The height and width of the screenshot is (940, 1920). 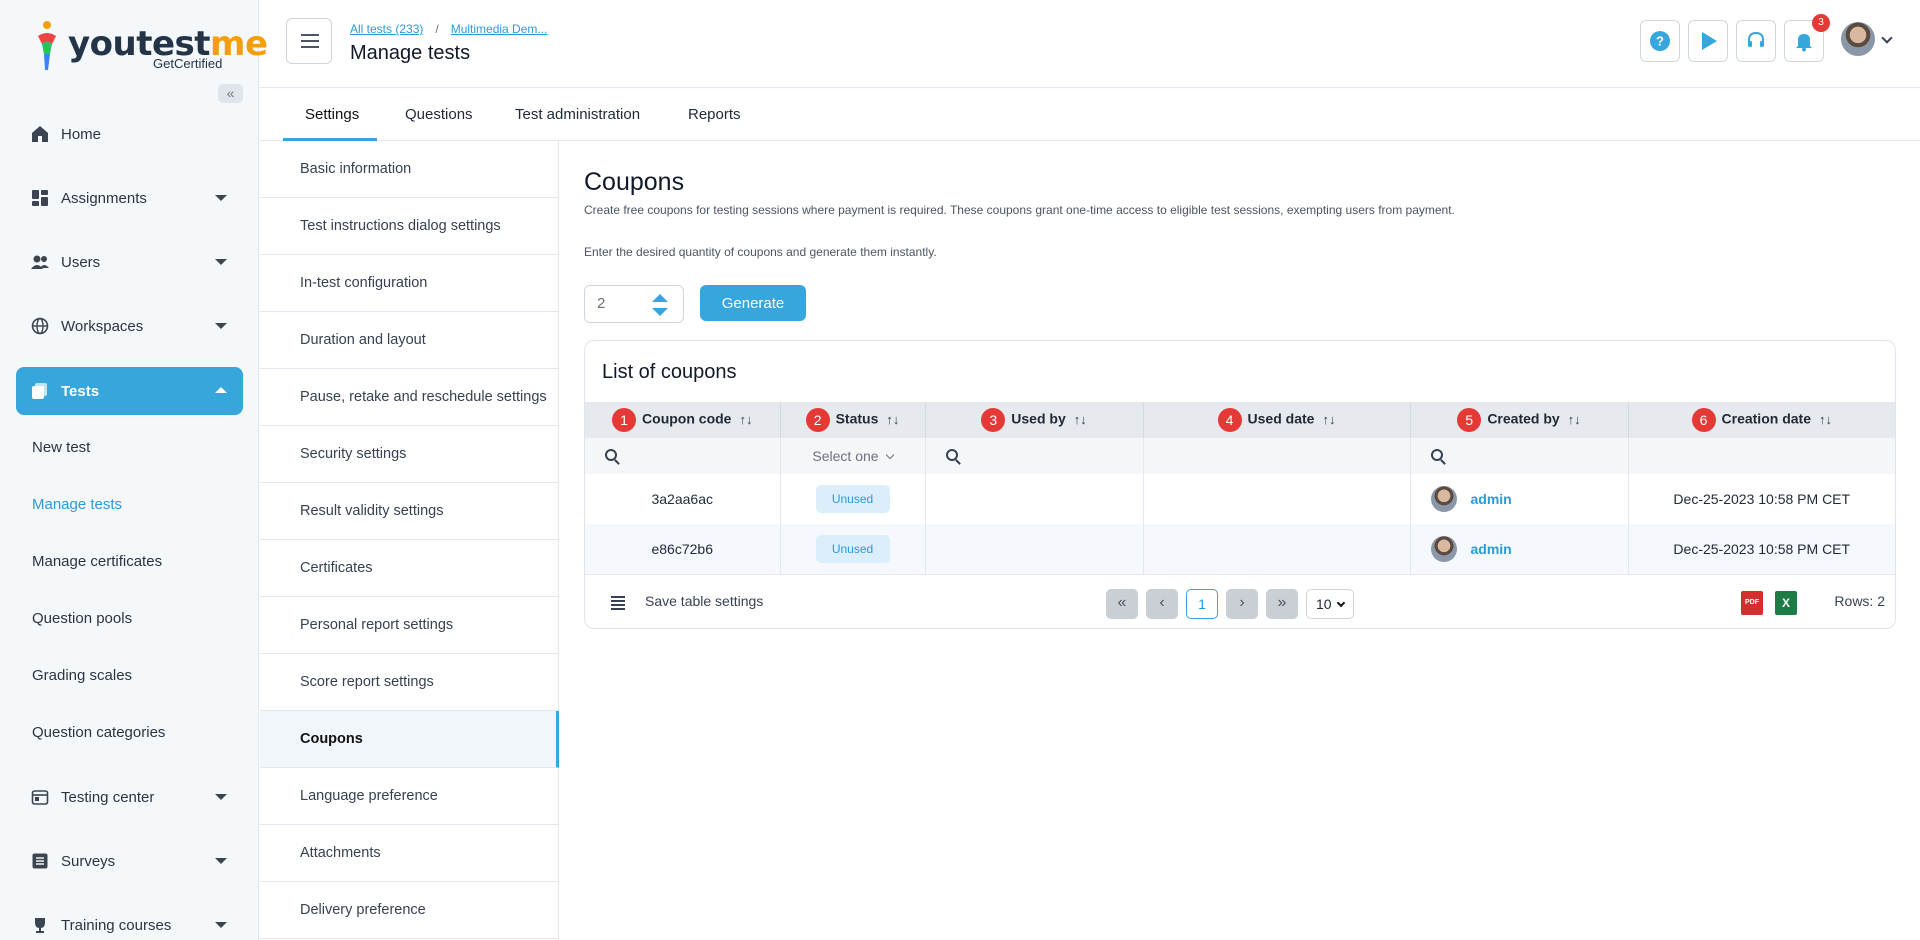 I want to click on settings-item-test-instructions: Test instructions dialog settings, so click(x=409, y=226).